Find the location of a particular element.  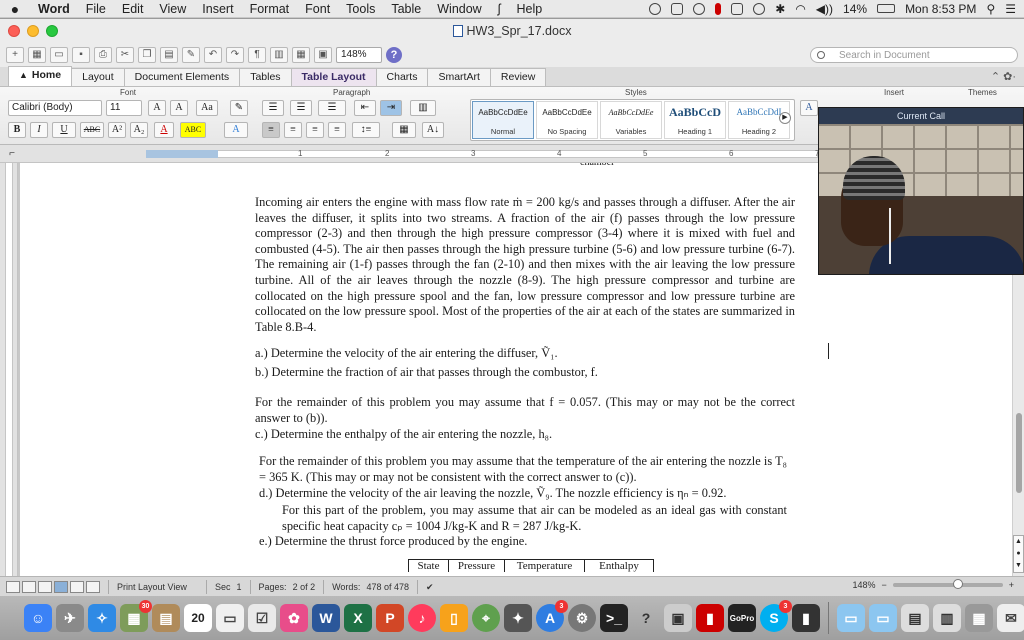

app-status-icon is located at coordinates (677, 8).